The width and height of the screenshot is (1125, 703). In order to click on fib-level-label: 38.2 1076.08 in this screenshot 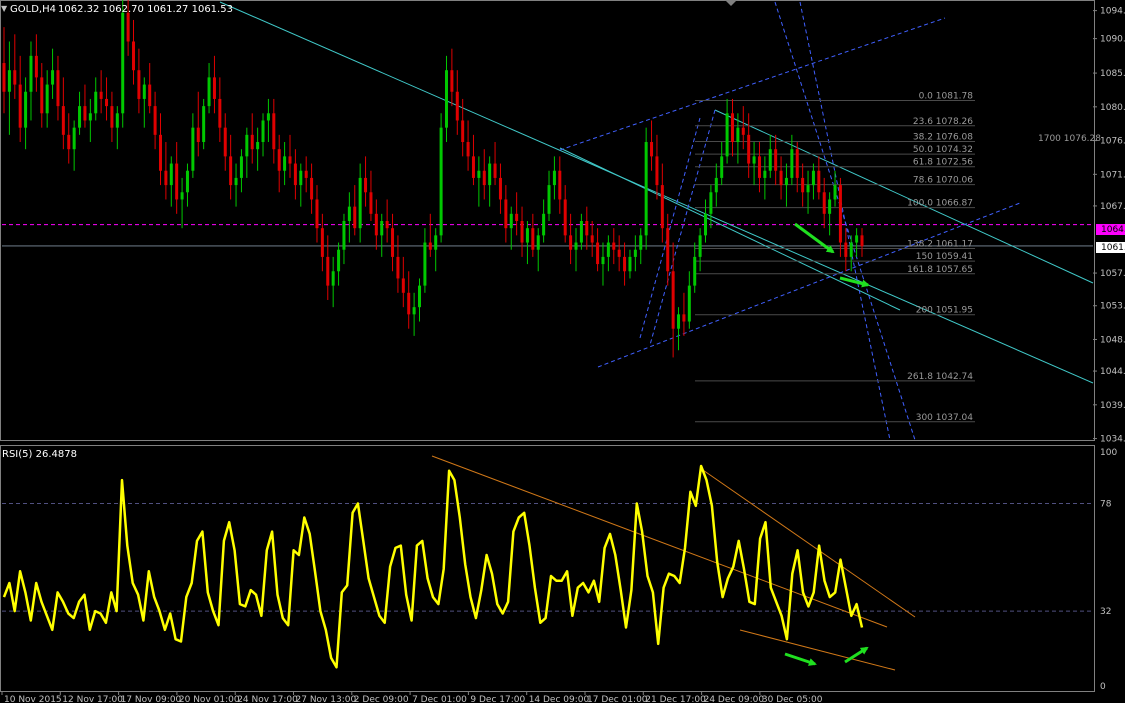, I will do `click(943, 137)`.